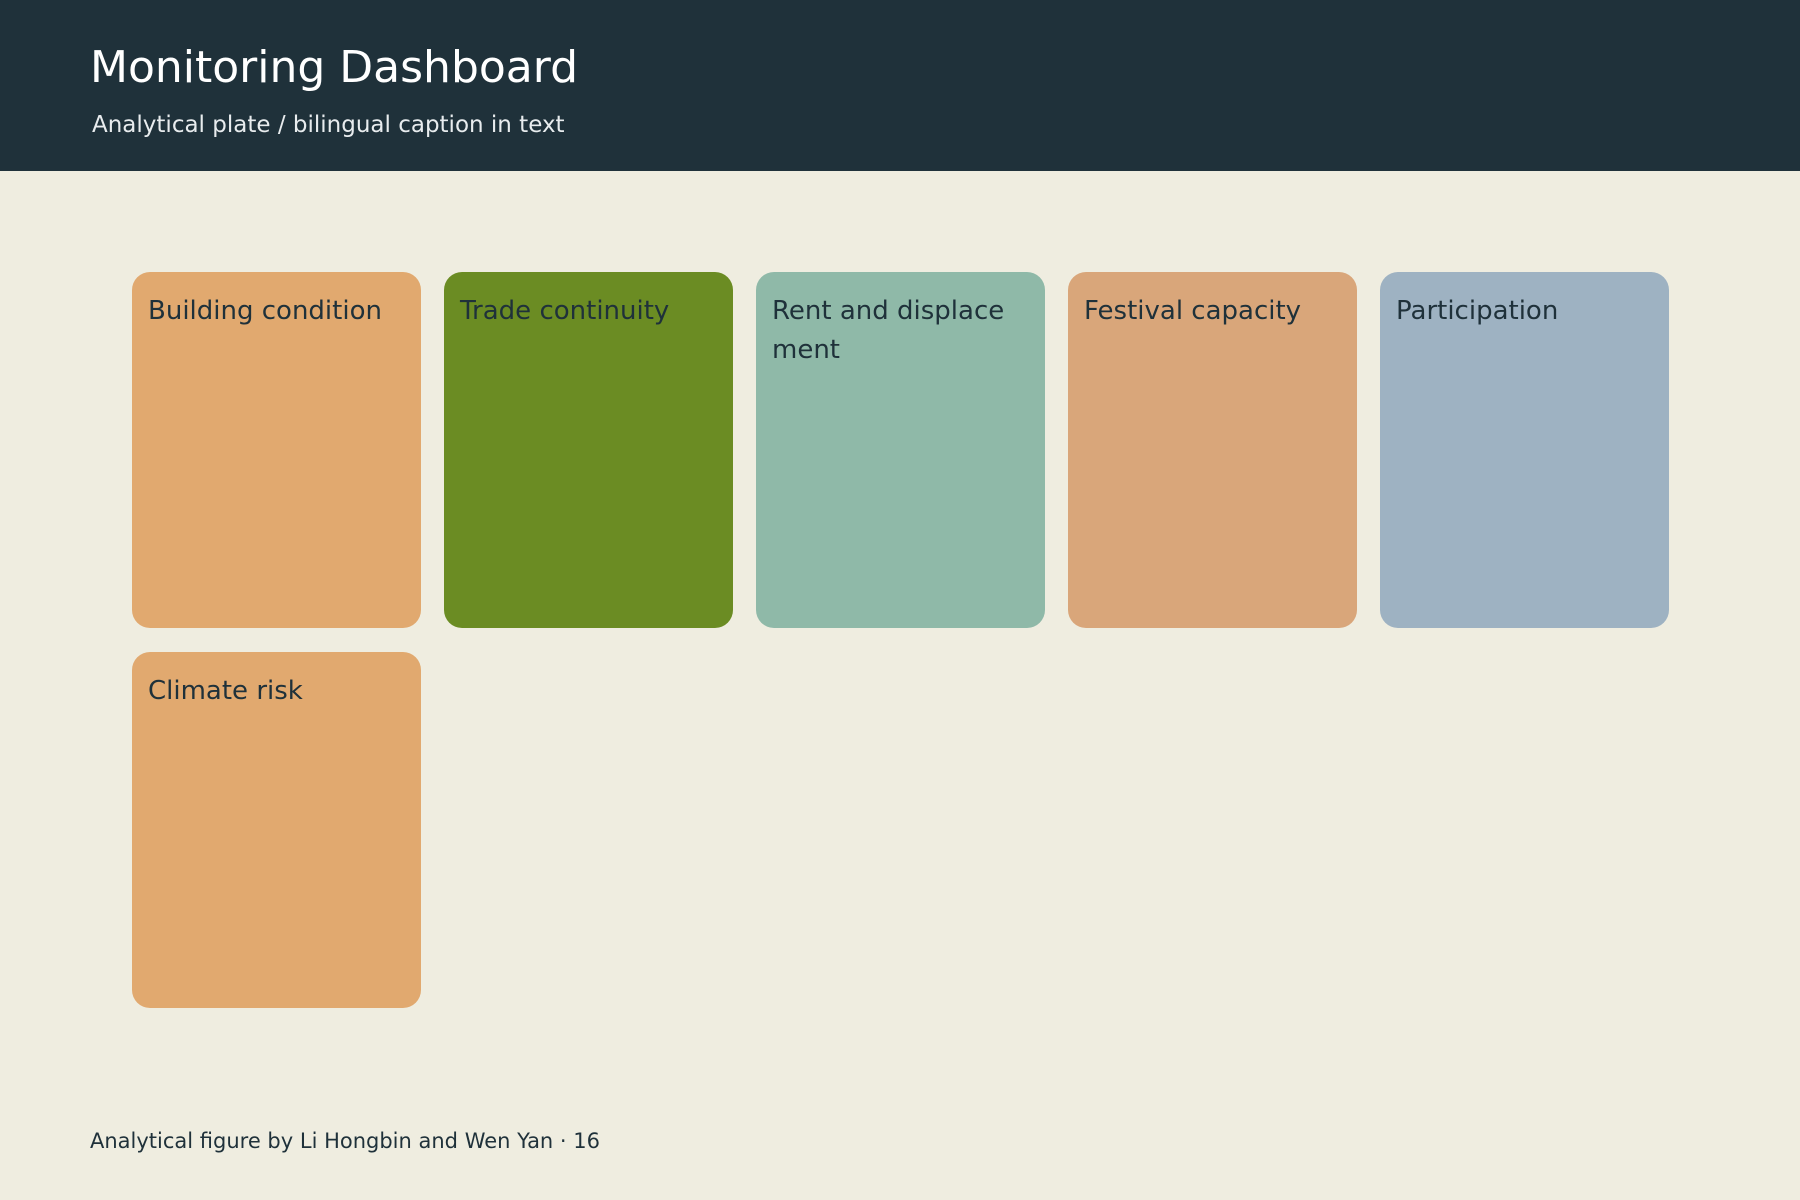 This screenshot has height=1200, width=1800. What do you see at coordinates (588, 450) in the screenshot?
I see `tile-trade-continuity: Trade continuity` at bounding box center [588, 450].